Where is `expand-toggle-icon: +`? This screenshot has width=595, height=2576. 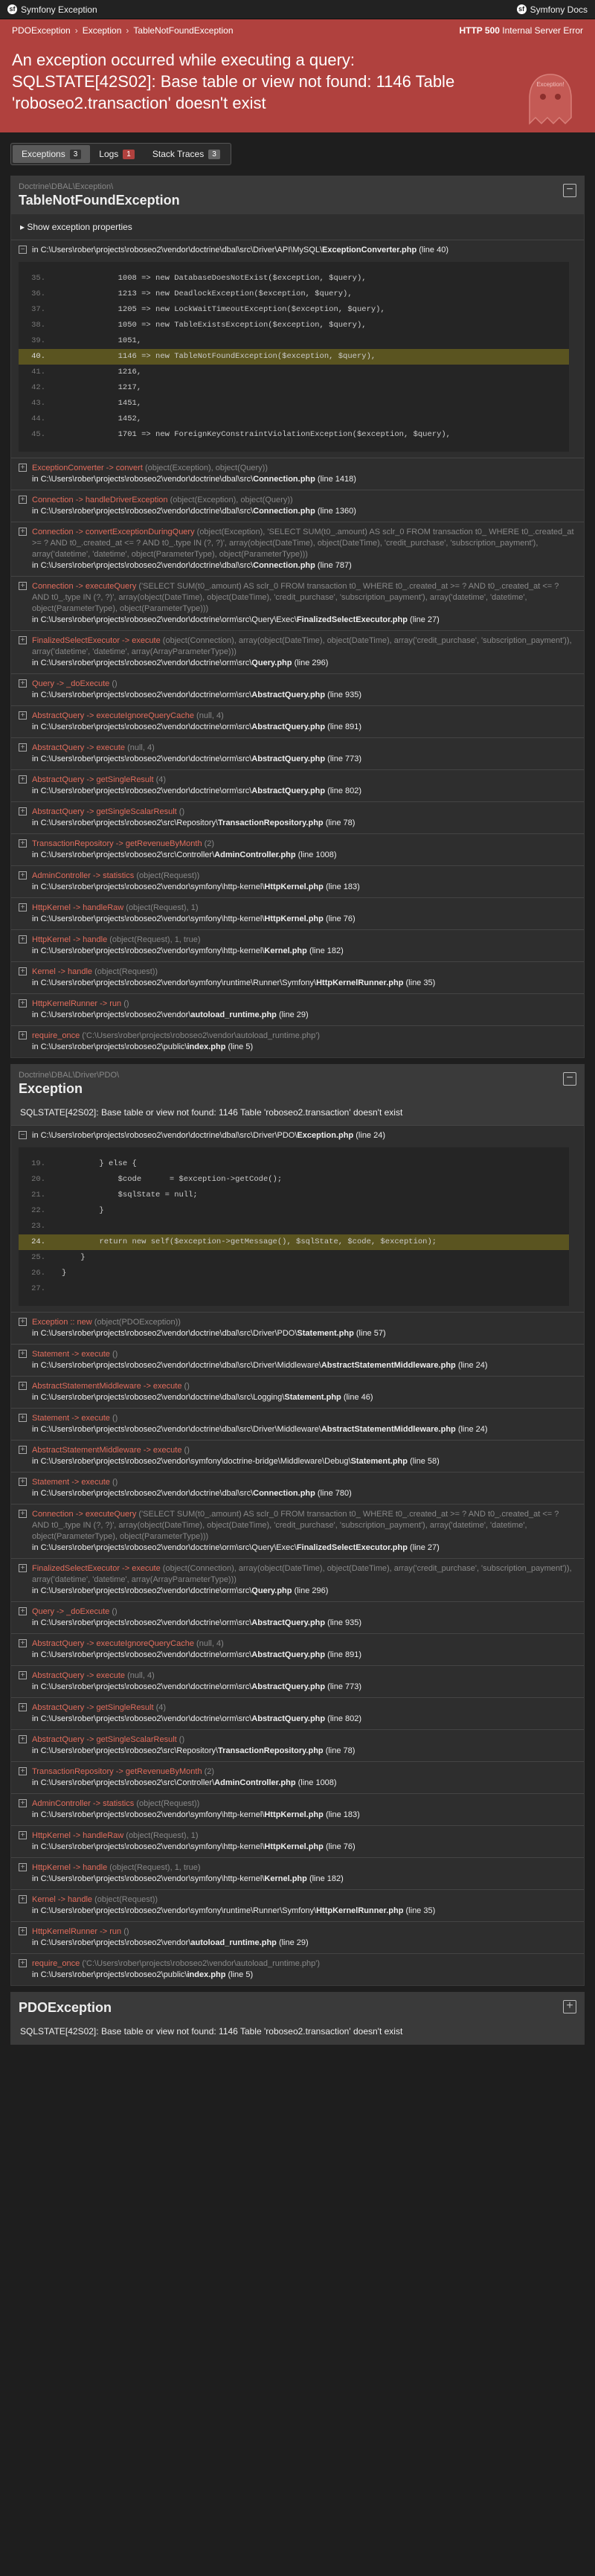
expand-toggle-icon: + is located at coordinates (570, 2007).